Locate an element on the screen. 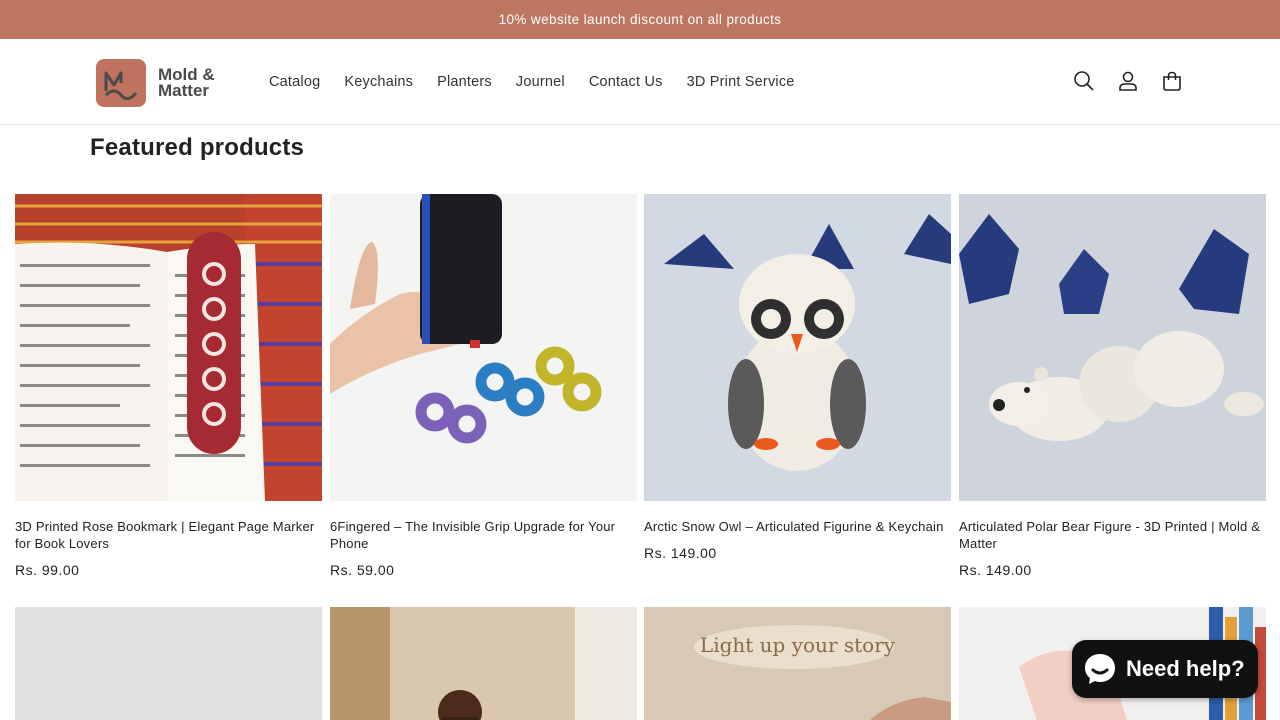  nav-keychains: Keychains is located at coordinates (378, 82).